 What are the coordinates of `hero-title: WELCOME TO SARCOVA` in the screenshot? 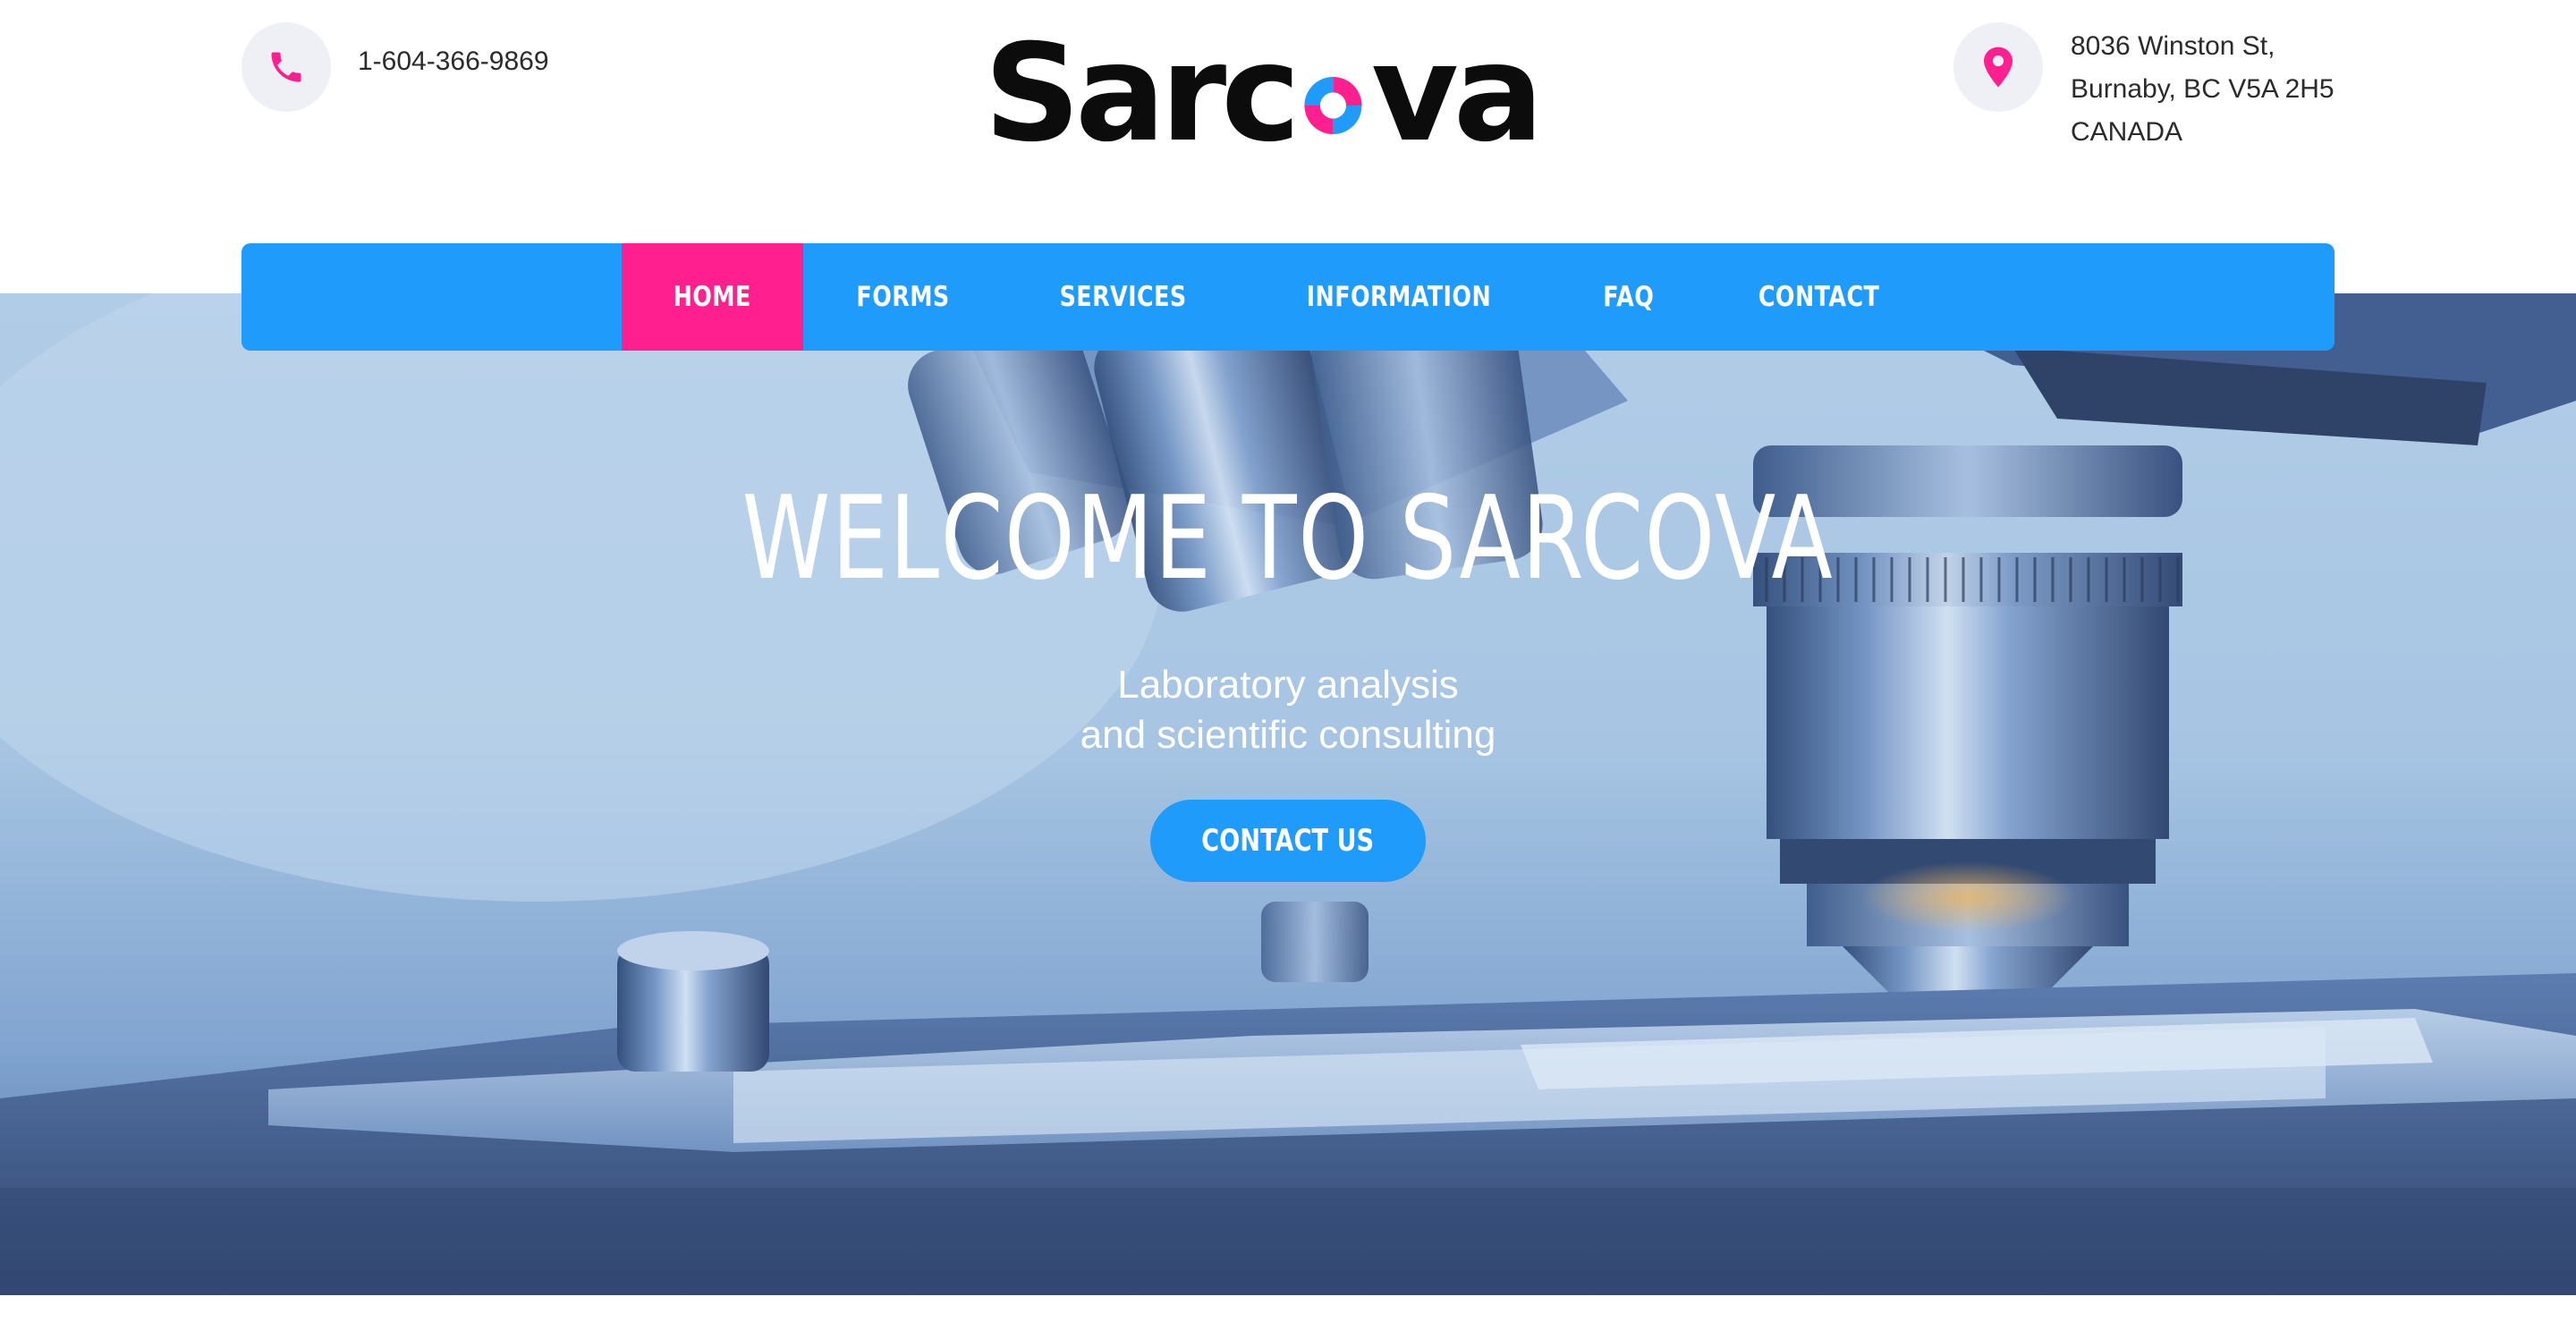 It's located at (1288, 539).